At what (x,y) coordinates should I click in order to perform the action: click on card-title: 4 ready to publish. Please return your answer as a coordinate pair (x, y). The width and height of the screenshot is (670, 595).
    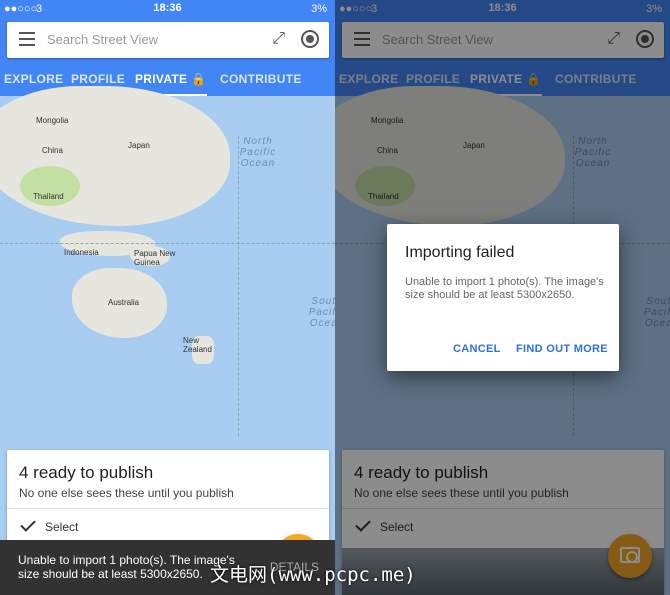
    Looking at the image, I should click on (86, 472).